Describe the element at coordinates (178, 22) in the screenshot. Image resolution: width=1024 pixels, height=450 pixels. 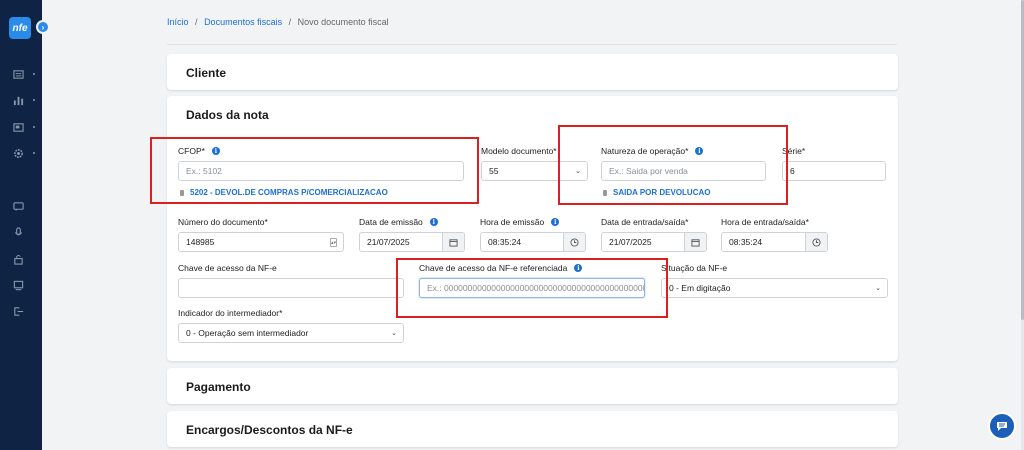
I see `breadcrumb-home-link: Início` at that location.